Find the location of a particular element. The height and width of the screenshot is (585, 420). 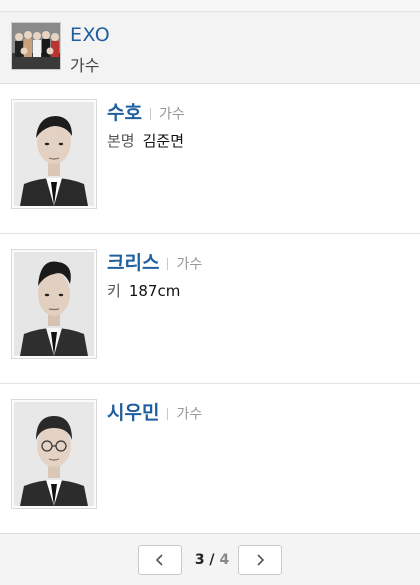

member-name: 크리스 is located at coordinates (133, 263).